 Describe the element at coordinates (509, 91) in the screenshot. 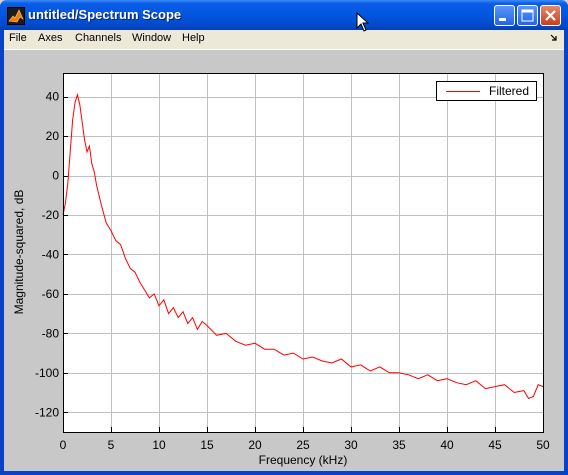

I see `legend-label: Filtered` at that location.